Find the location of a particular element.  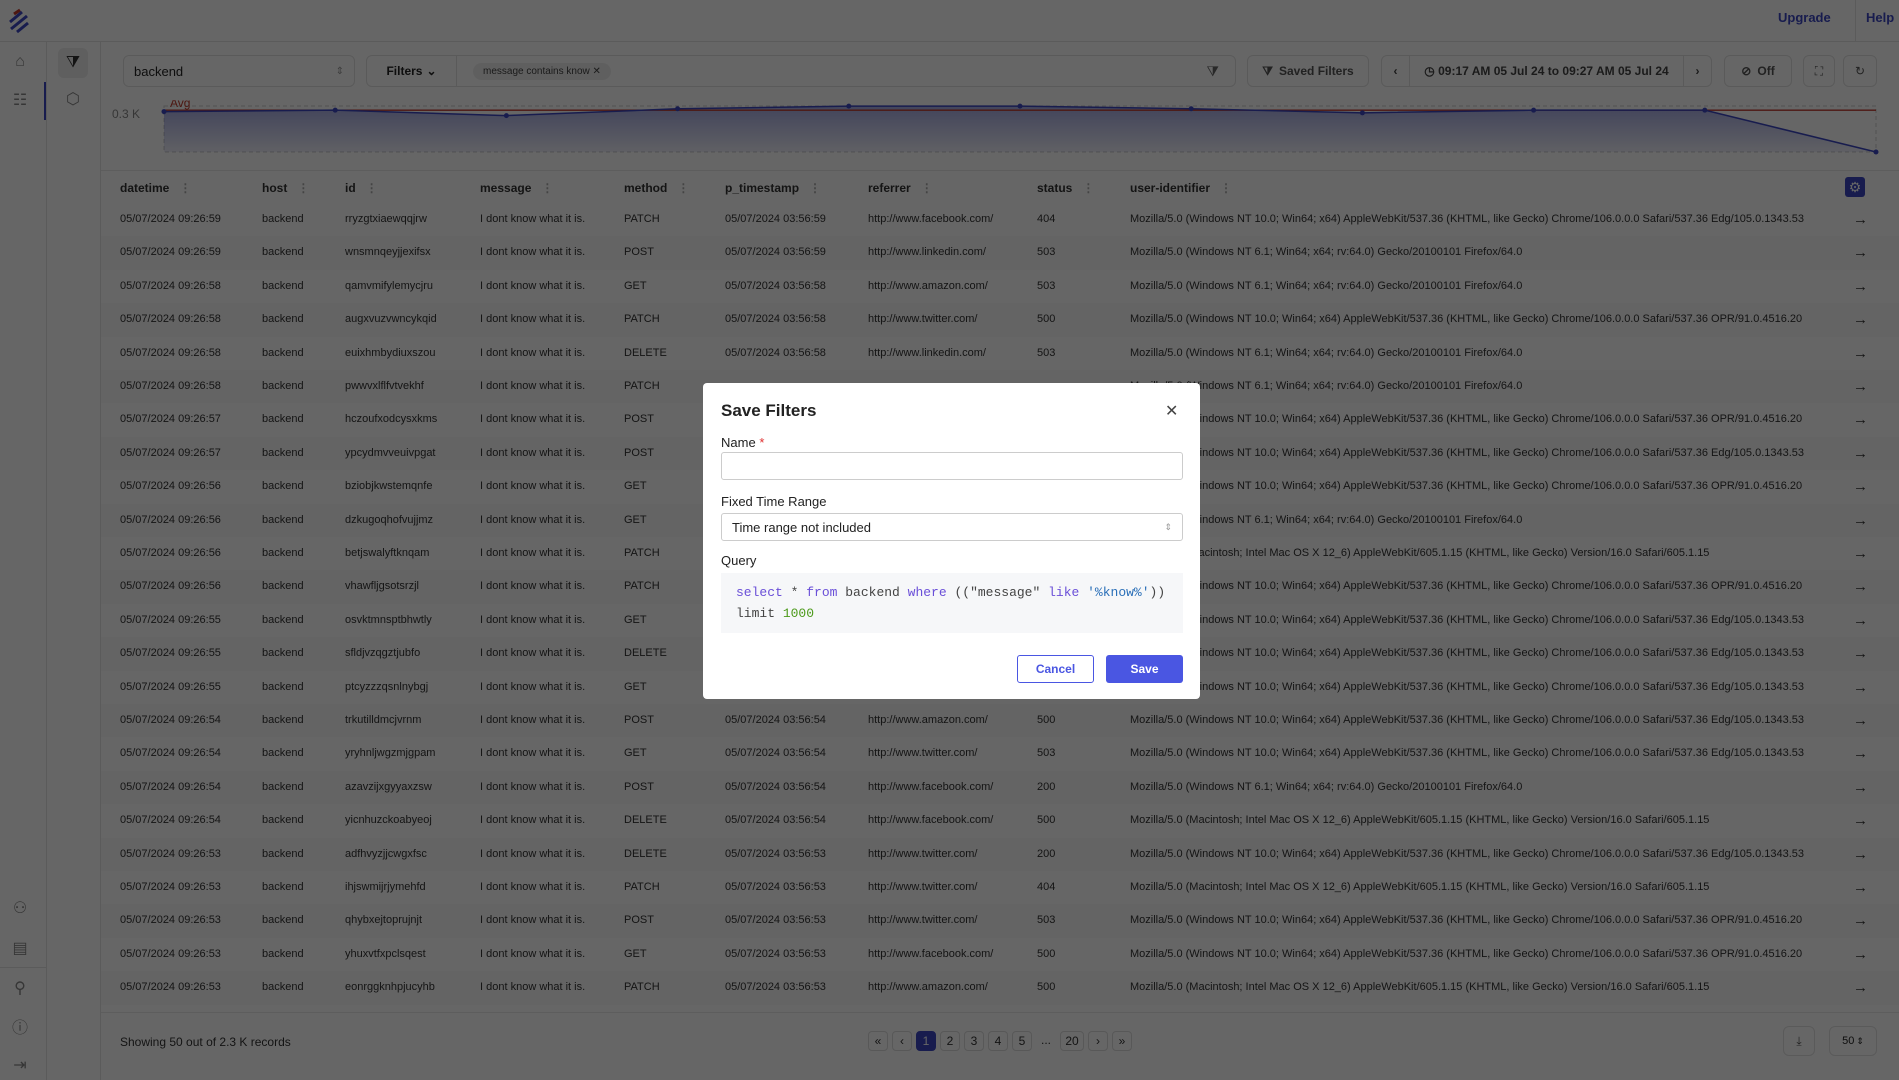

page-button: 20 is located at coordinates (1072, 1041).